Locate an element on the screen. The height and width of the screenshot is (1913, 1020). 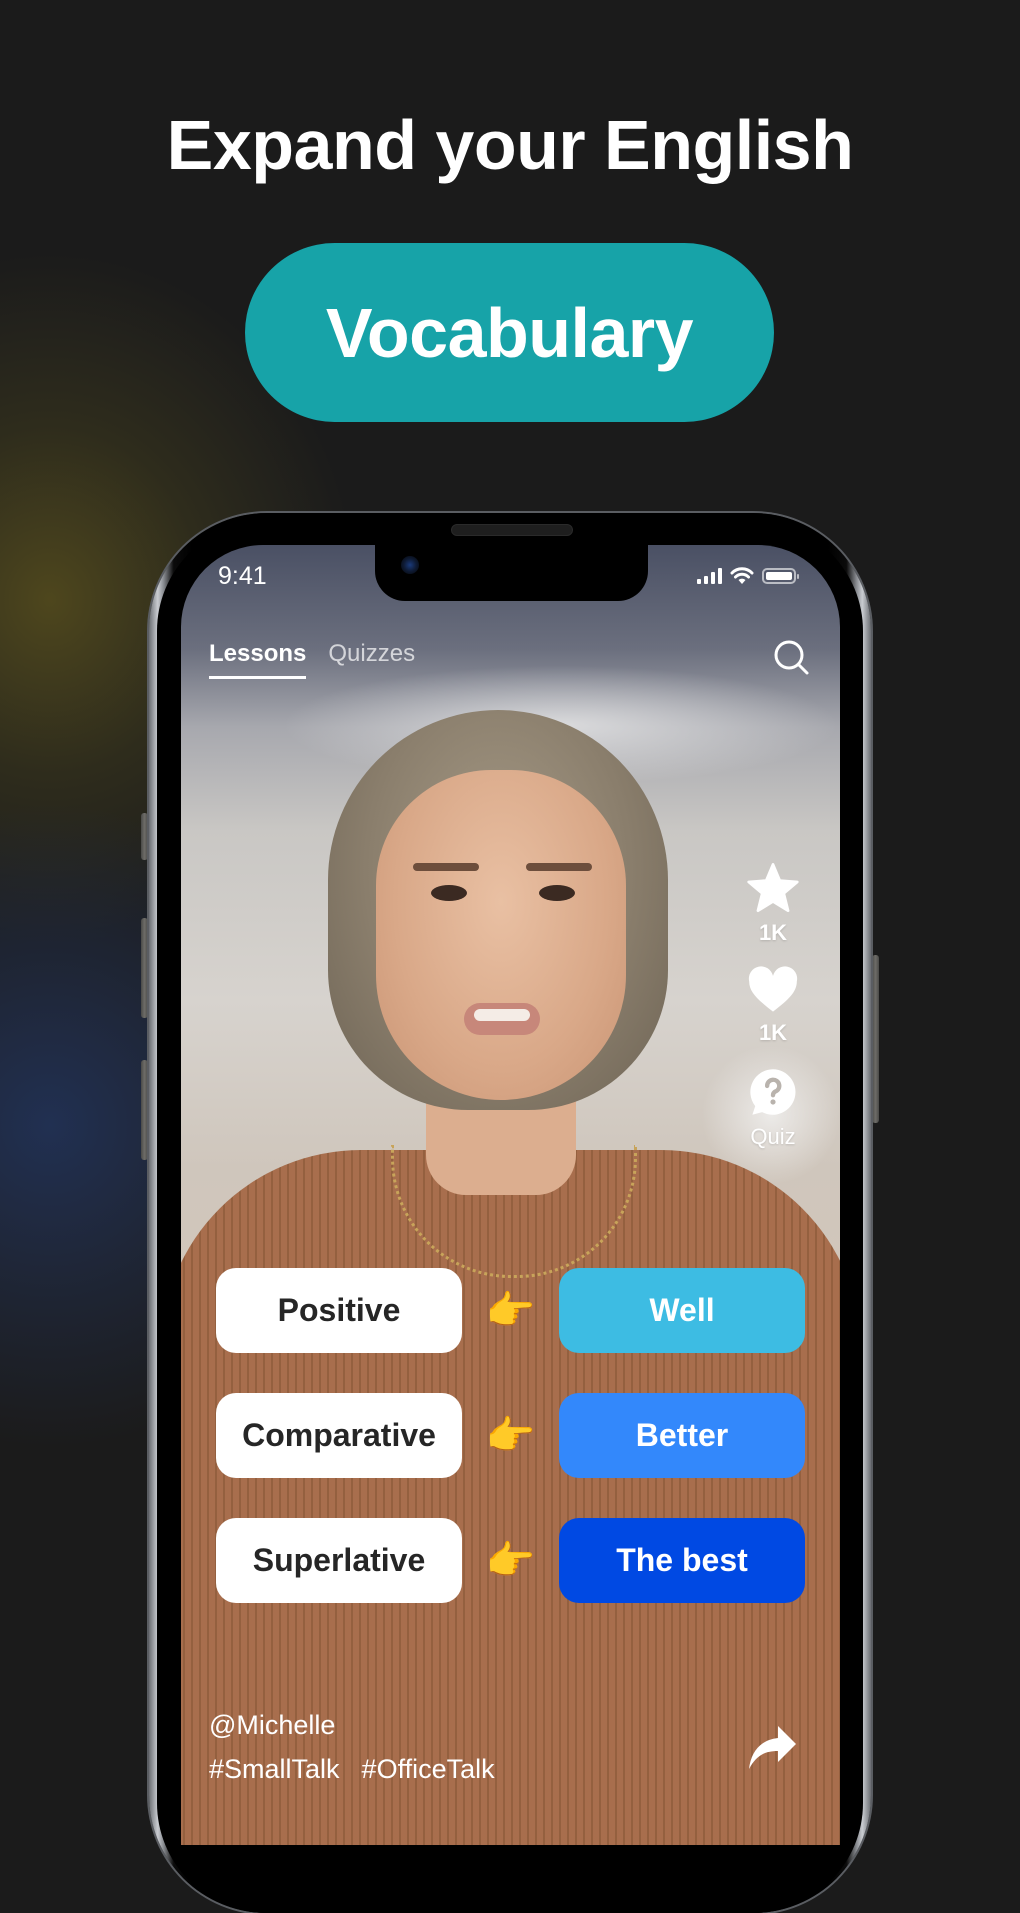
battery-icon is located at coordinates (780, 576).